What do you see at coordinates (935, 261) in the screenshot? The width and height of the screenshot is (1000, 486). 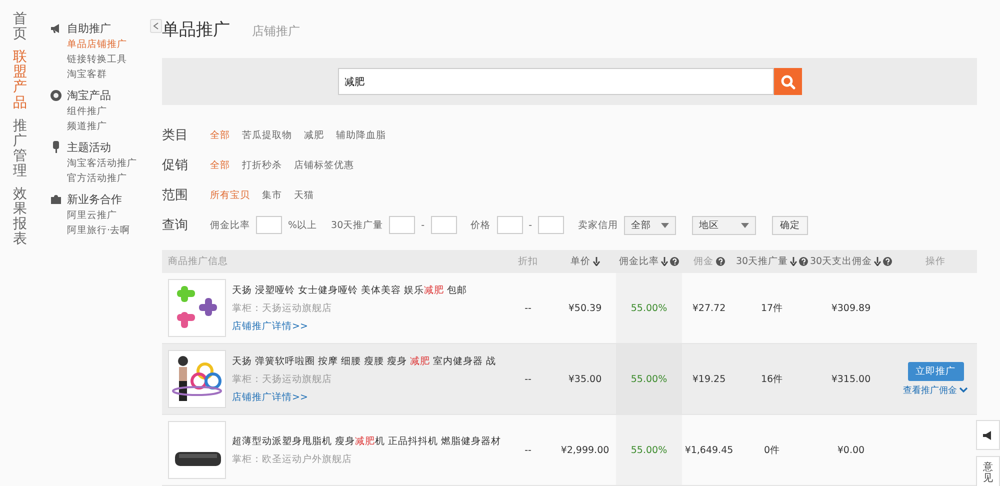 I see `column-header: 操作` at bounding box center [935, 261].